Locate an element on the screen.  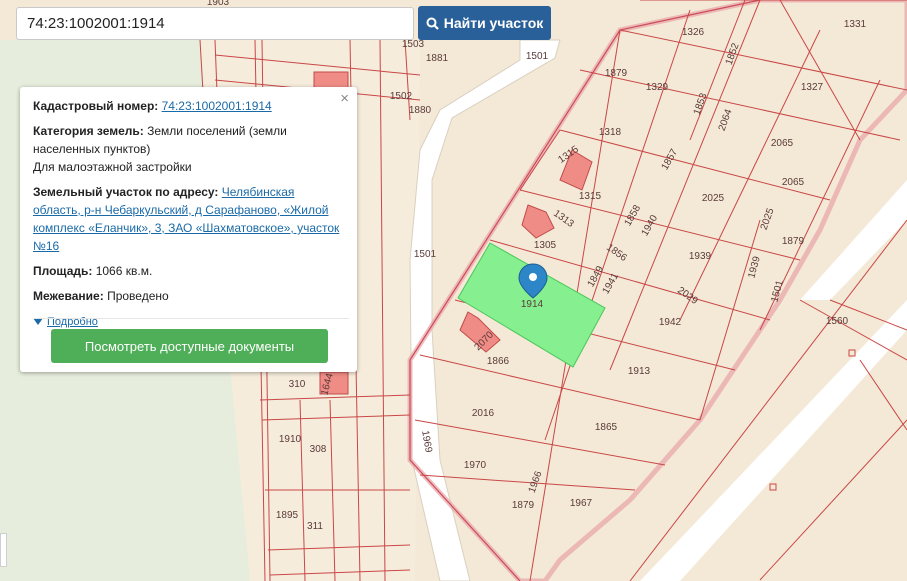
plot-number-label: 1326 is located at coordinates (693, 32).